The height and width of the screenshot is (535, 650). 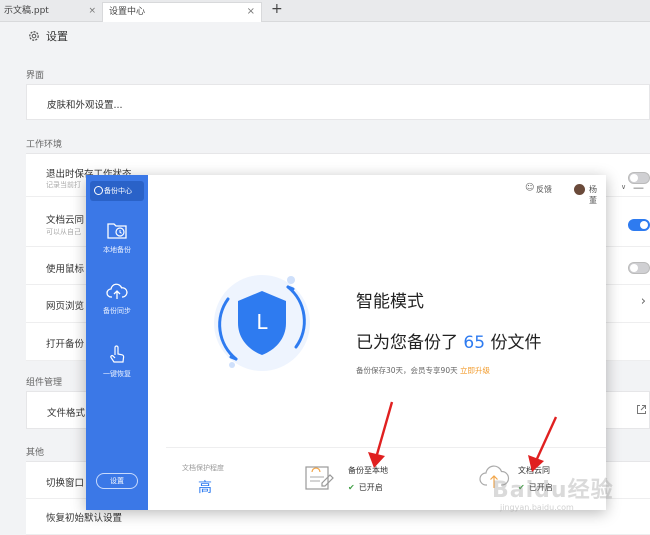 What do you see at coordinates (84, 518) in the screenshot?
I see `row-label: 恢复初始默认设置` at bounding box center [84, 518].